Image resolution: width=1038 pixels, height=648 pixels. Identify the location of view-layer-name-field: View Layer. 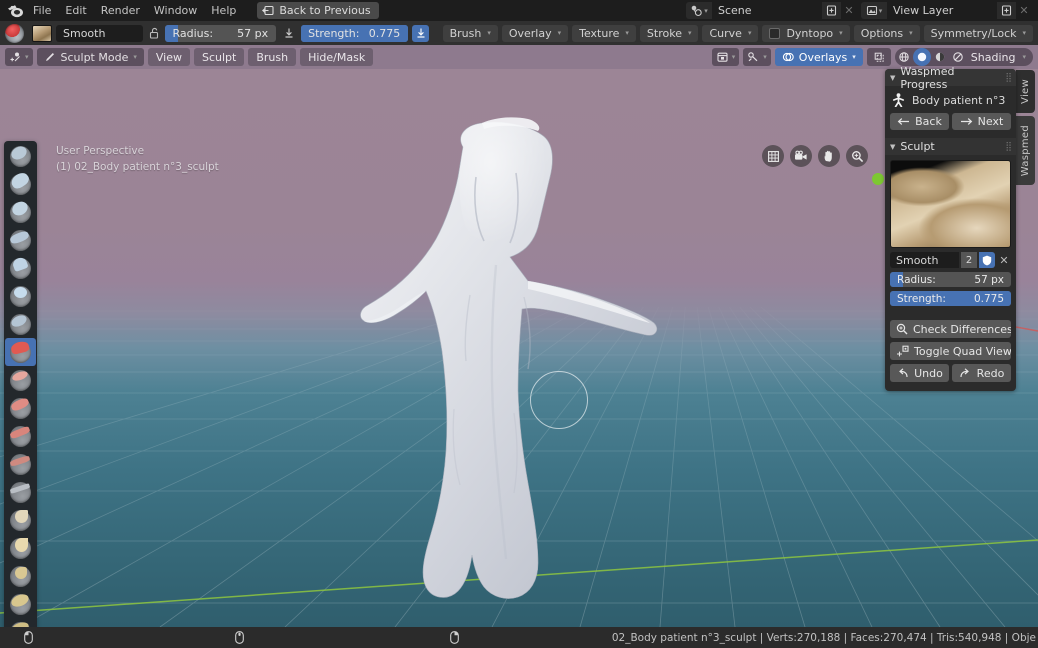
(942, 10).